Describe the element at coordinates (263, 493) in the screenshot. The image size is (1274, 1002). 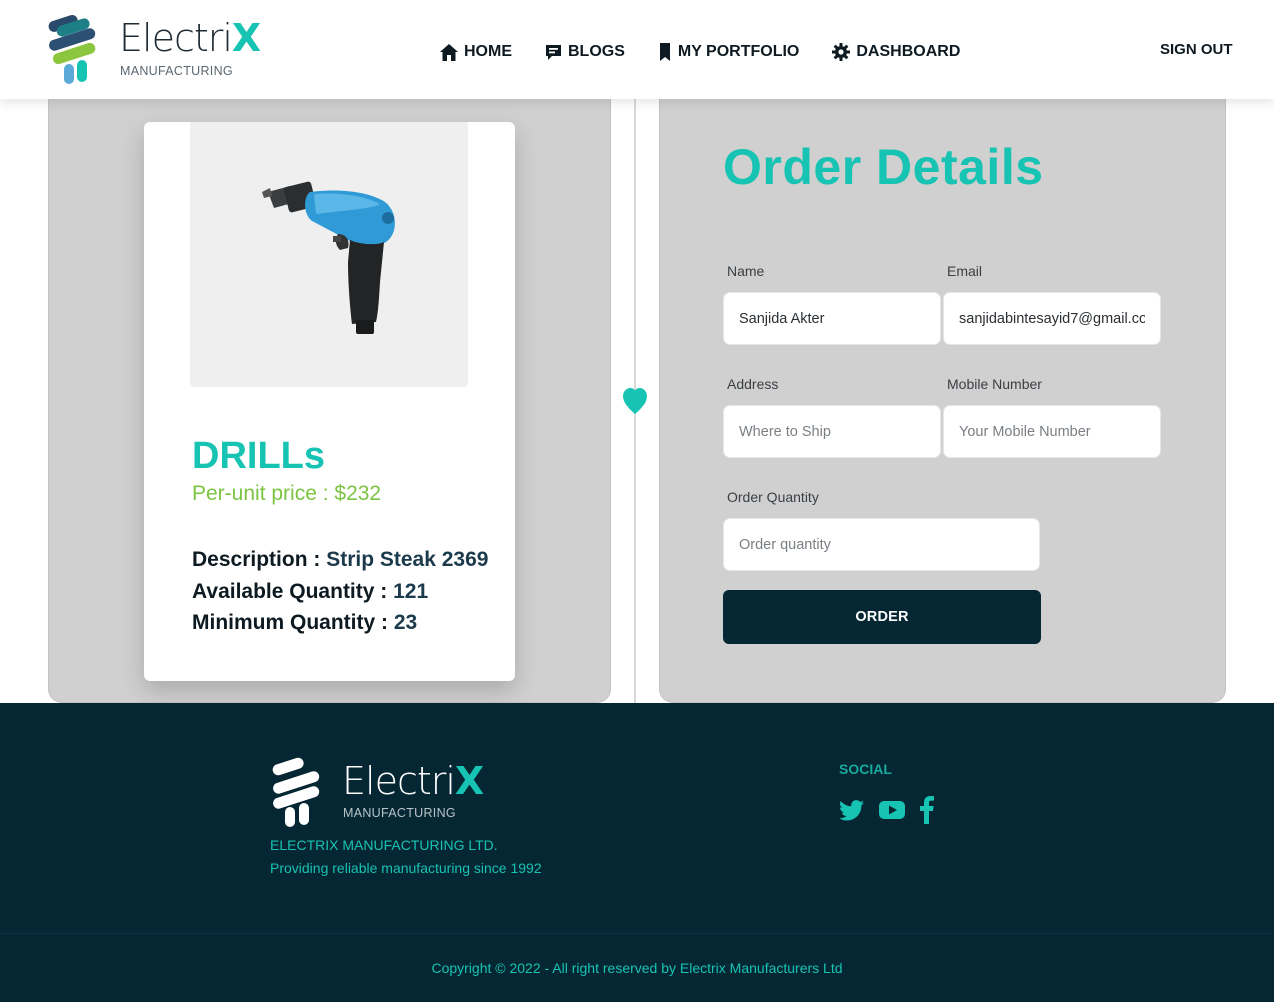
I see `price-label: Per-unit price :` at that location.